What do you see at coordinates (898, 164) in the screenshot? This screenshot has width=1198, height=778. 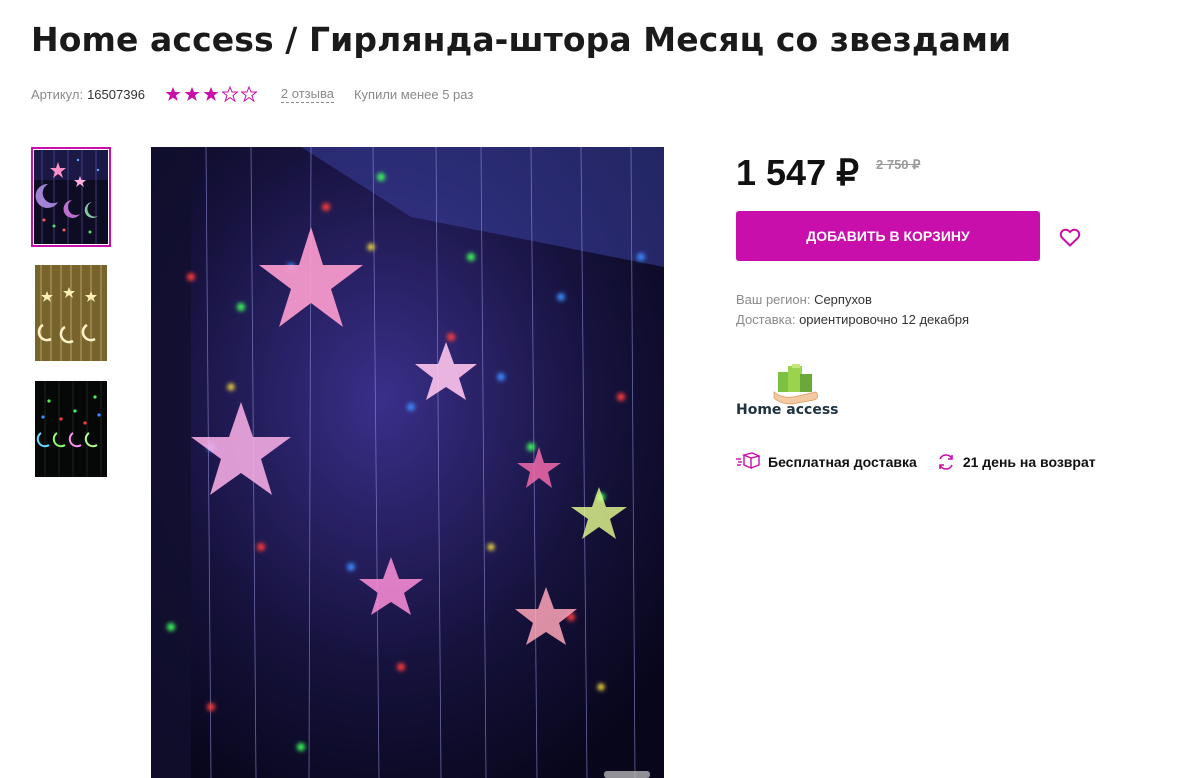 I see `old-price: 2 750 ₽` at bounding box center [898, 164].